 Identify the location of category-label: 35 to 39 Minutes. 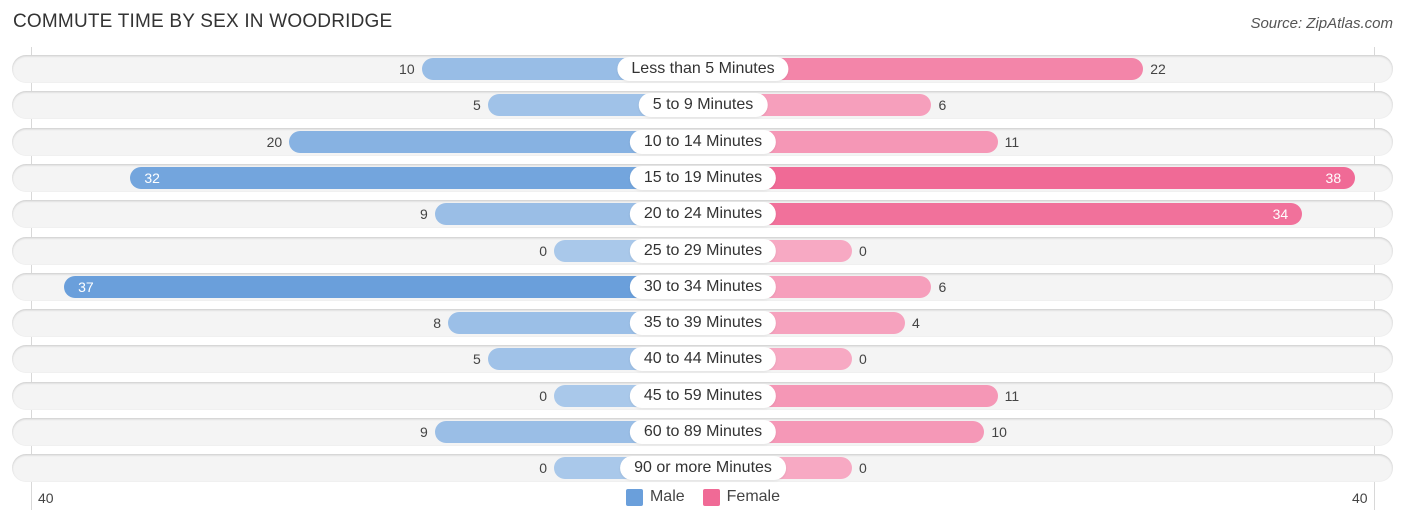
(703, 323).